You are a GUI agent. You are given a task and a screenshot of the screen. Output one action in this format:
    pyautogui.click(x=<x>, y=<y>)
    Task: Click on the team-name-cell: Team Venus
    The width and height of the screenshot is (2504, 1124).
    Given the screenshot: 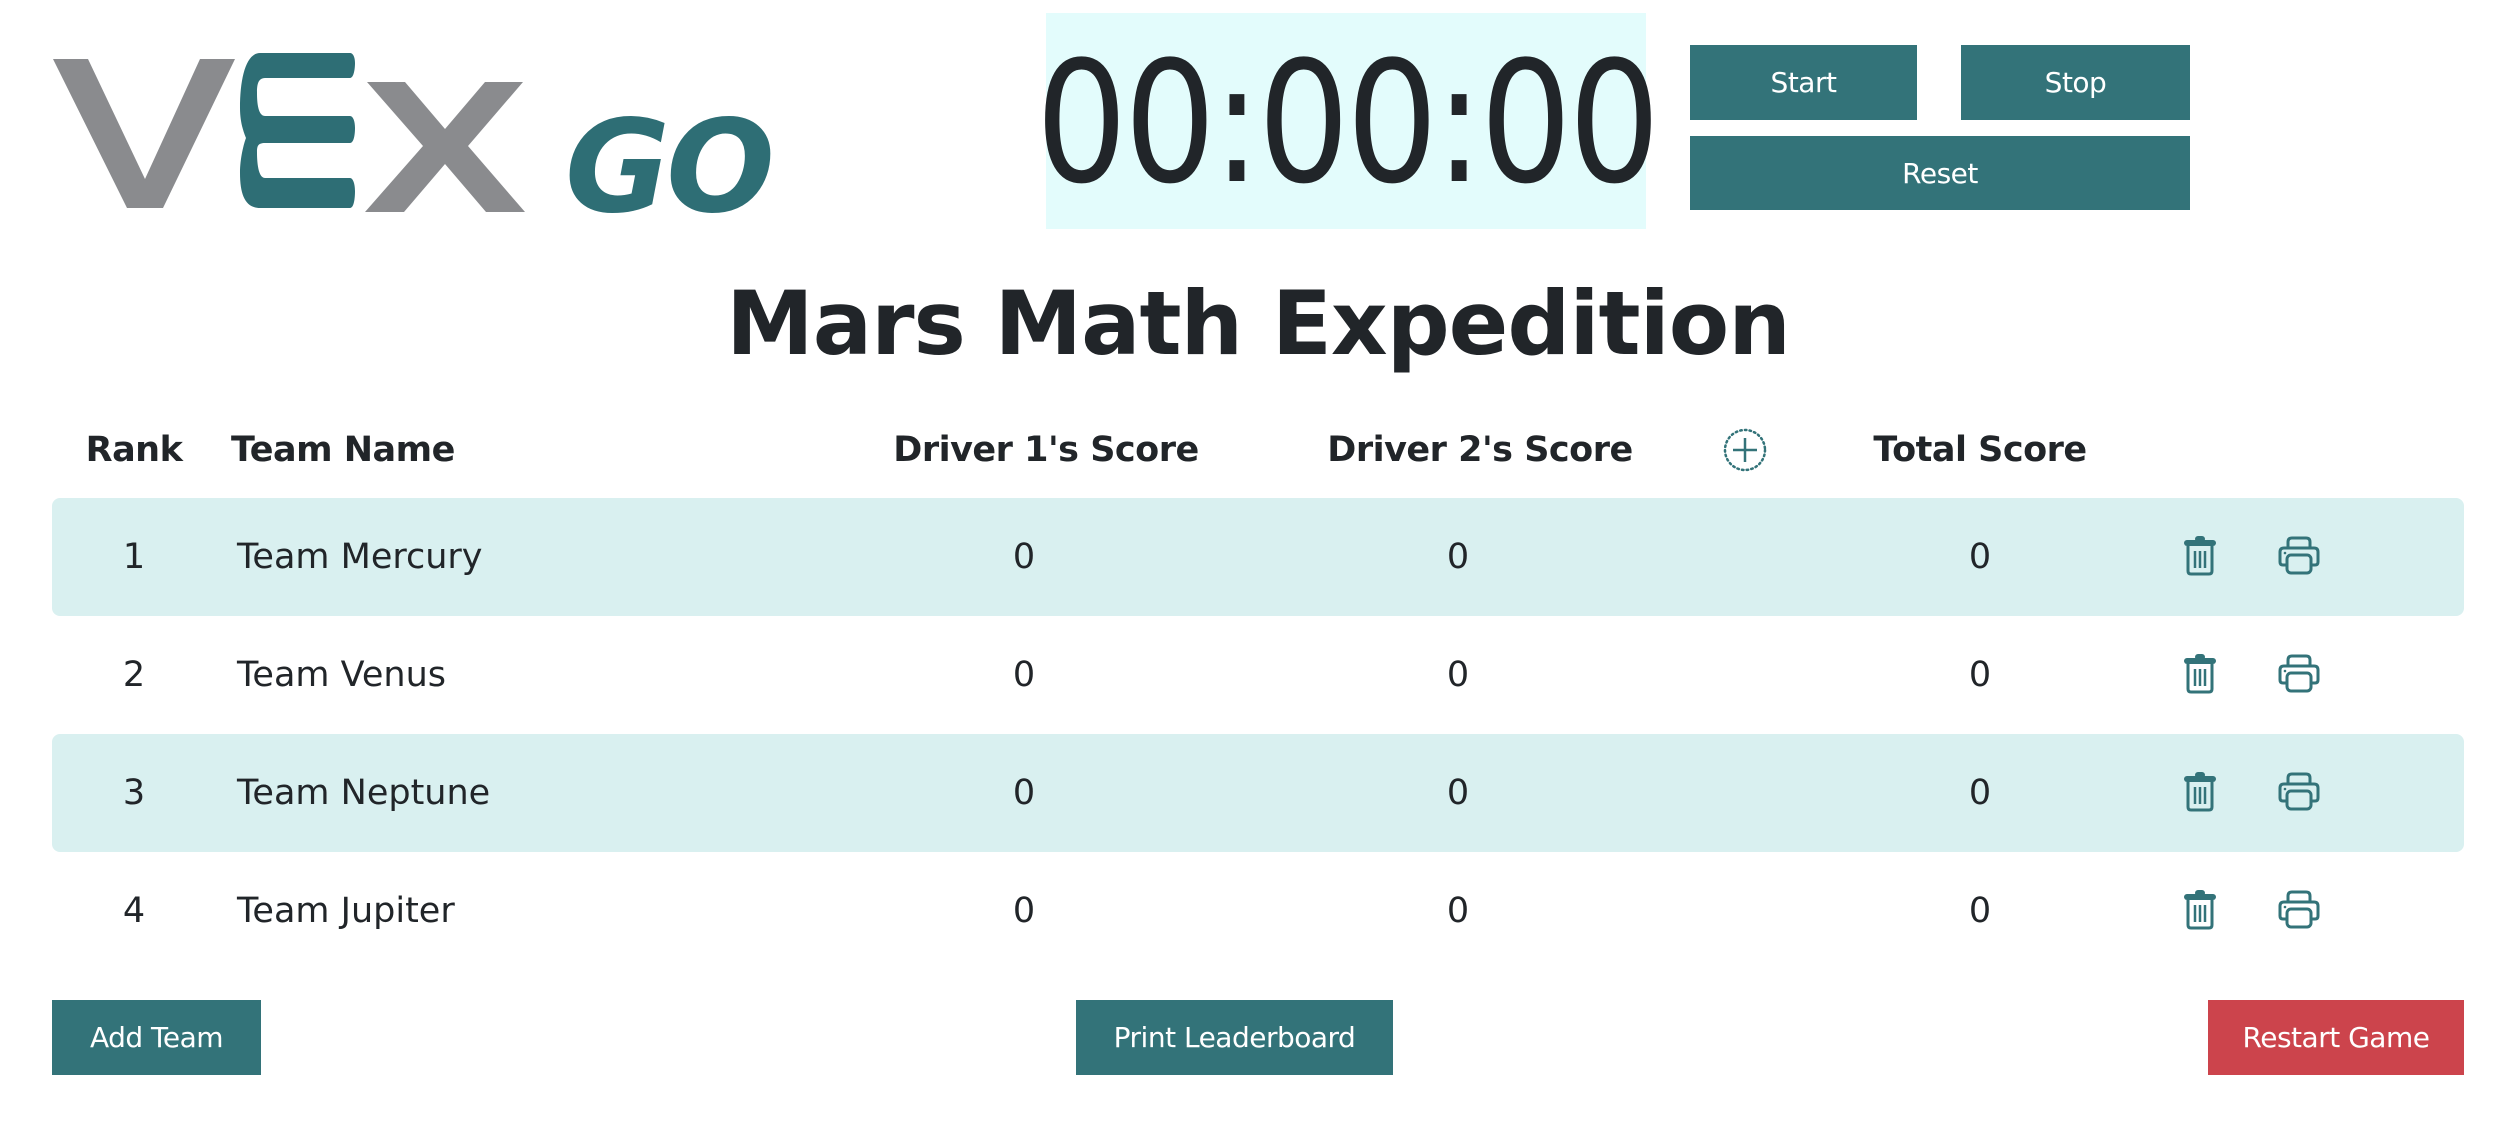 What is the action you would take?
    pyautogui.click(x=341, y=675)
    